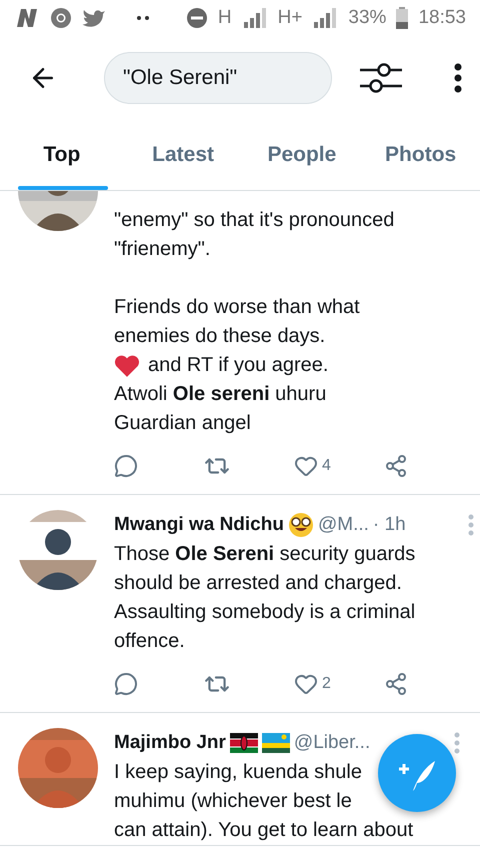  What do you see at coordinates (197, 18) in the screenshot?
I see `do-not-disturb-icon` at bounding box center [197, 18].